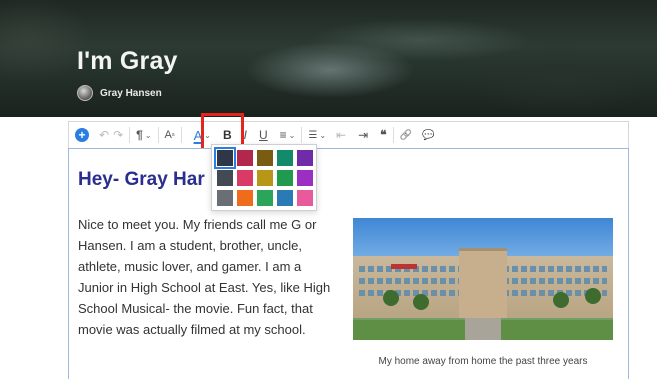  I want to click on text-size-icon: A, so click(168, 135).